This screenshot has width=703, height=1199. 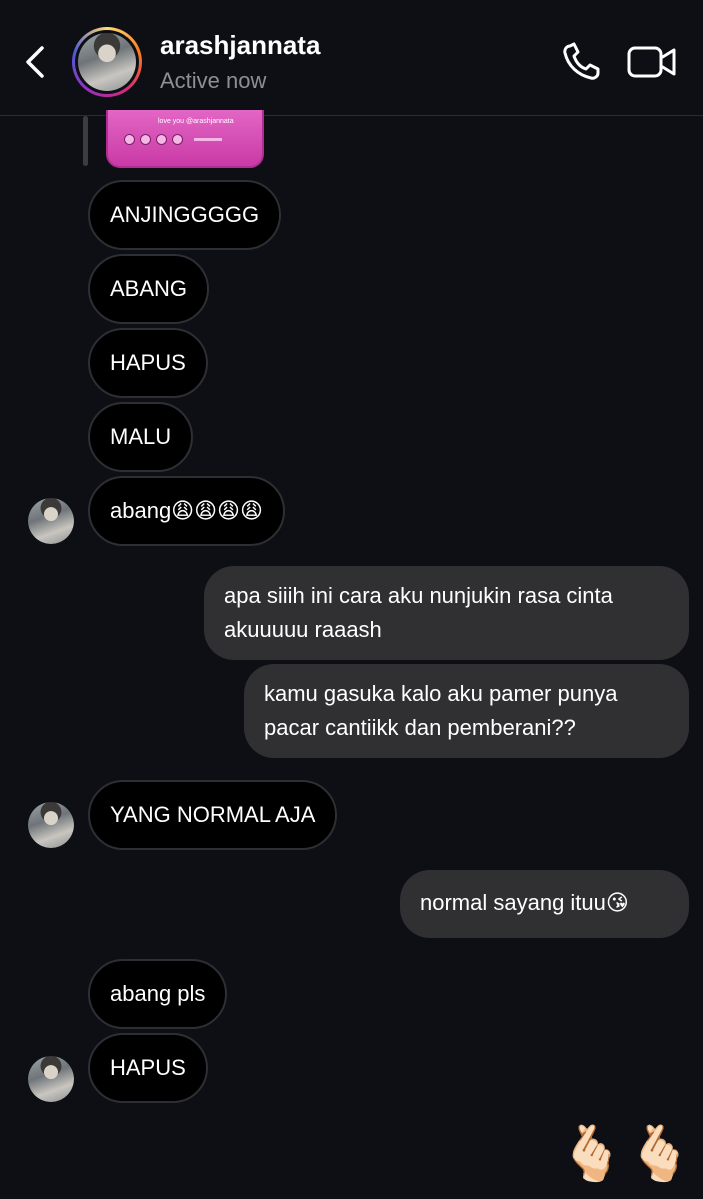 What do you see at coordinates (351, 58) in the screenshot?
I see `chat-header: arashjannata Active now` at bounding box center [351, 58].